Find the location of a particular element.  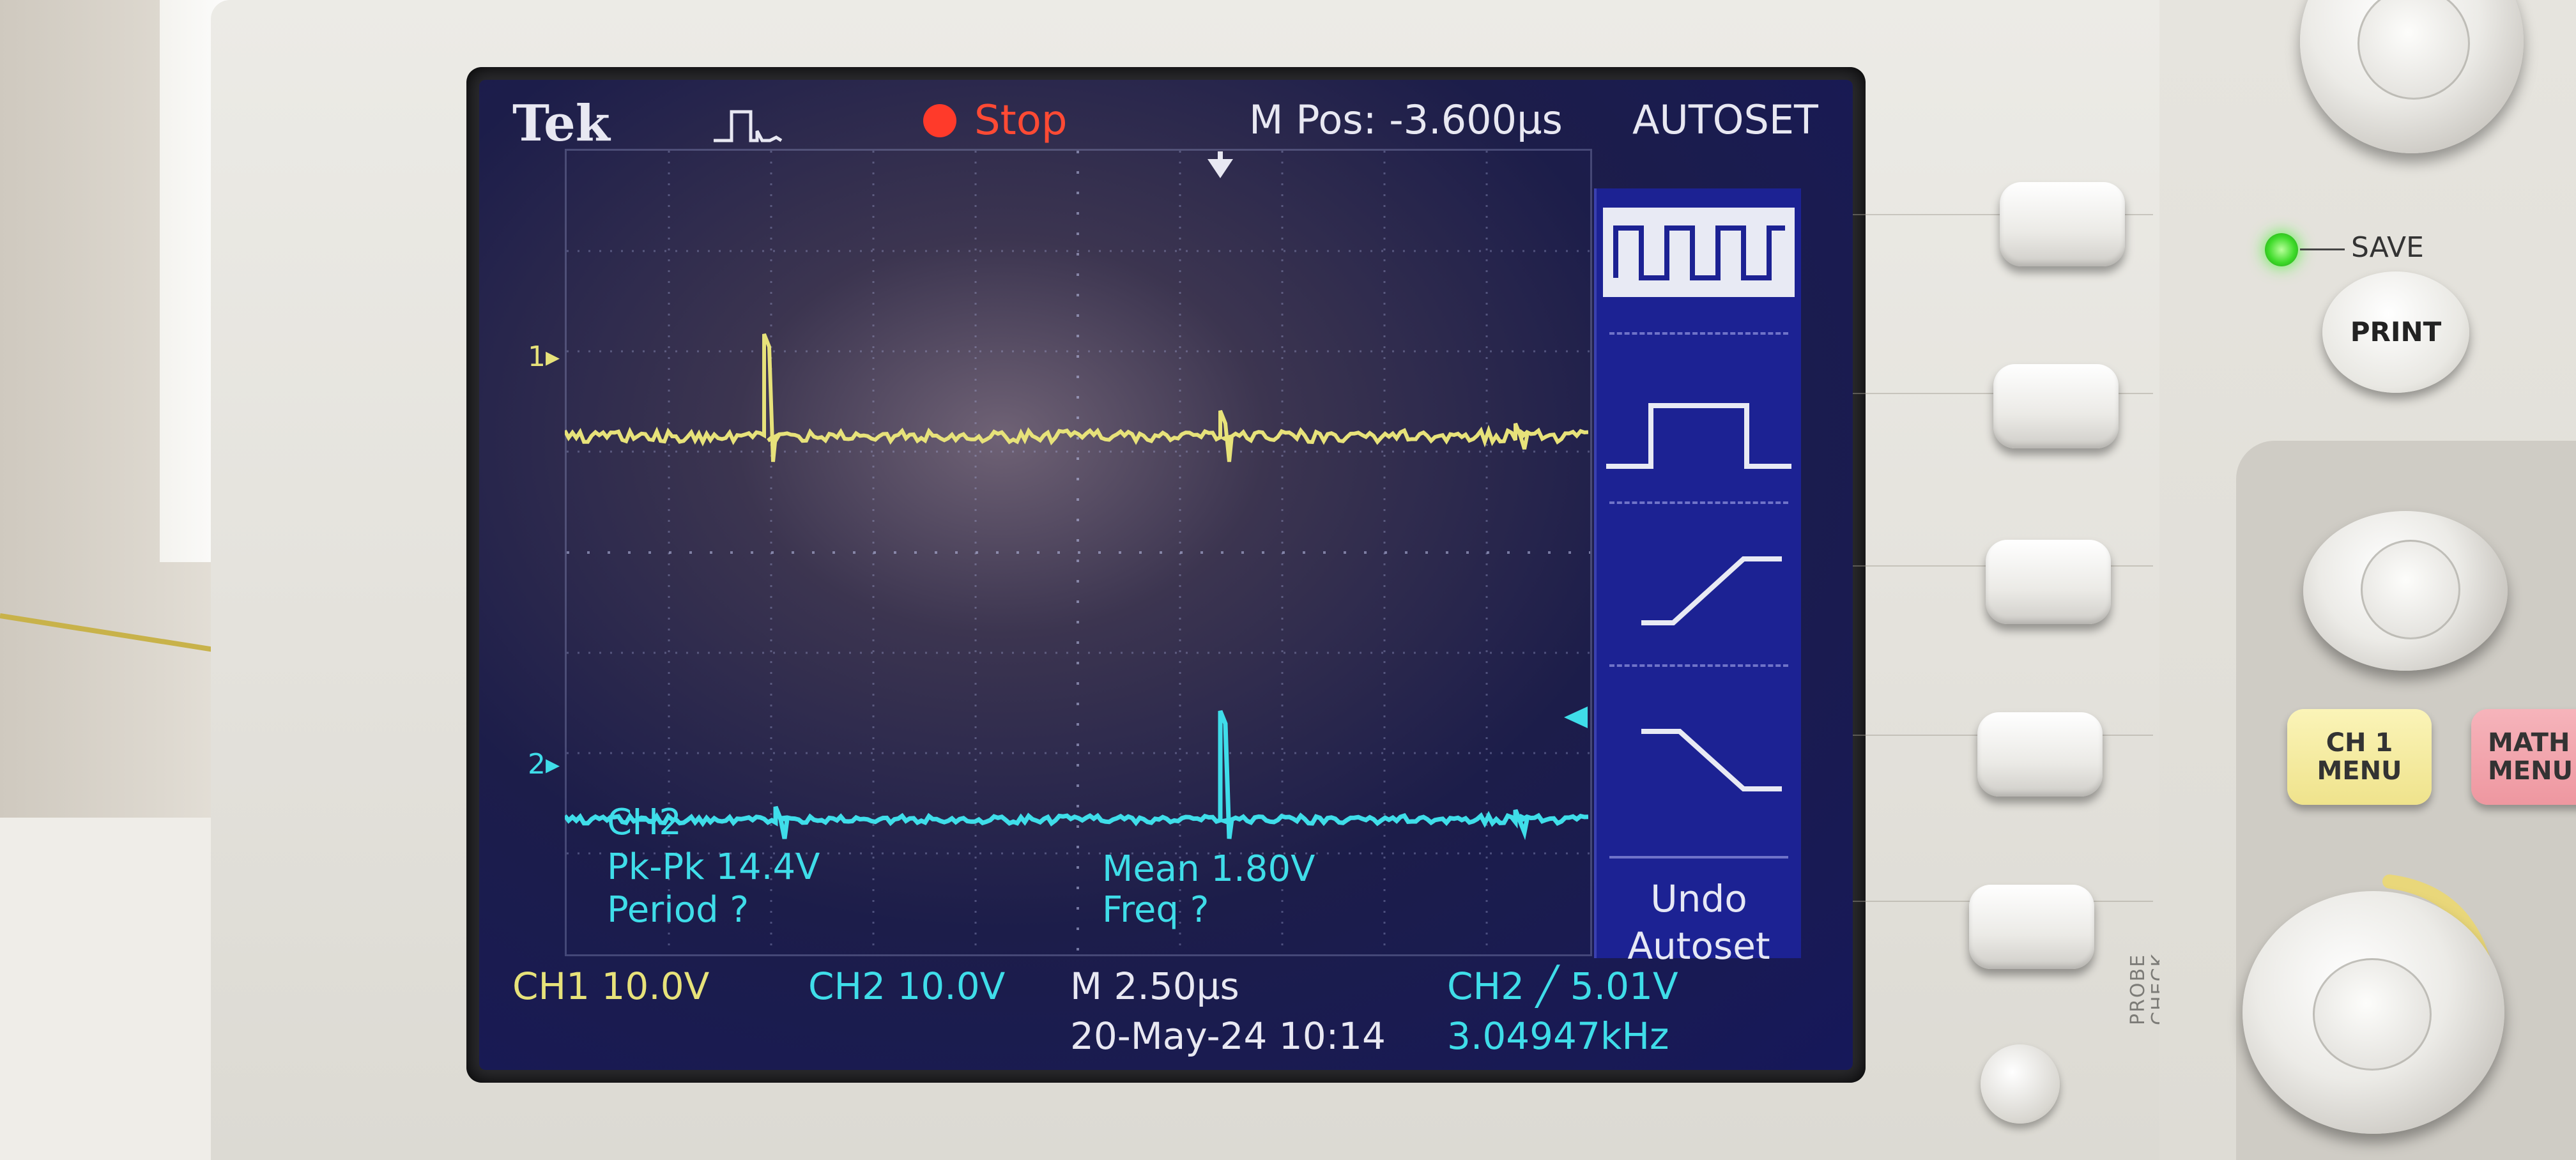

trigger-position-arrow-icon is located at coordinates (1220, 164).